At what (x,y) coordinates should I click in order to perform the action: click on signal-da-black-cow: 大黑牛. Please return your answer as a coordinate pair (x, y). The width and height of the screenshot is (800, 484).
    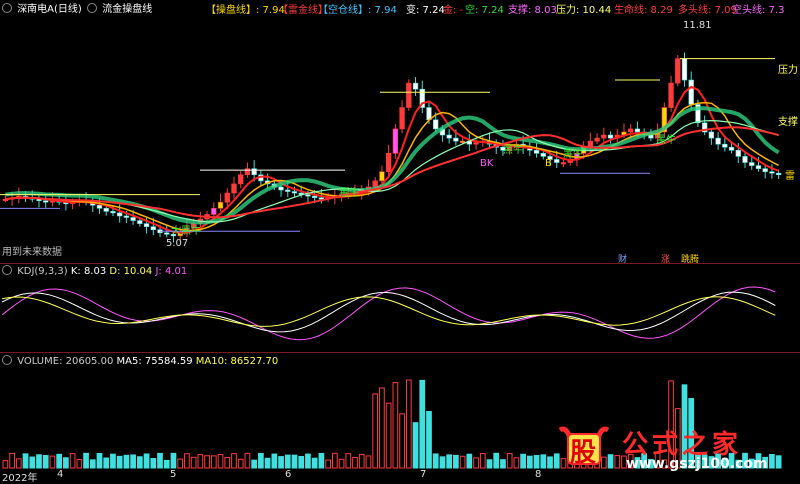
    Looking at the image, I should click on (186, 231).